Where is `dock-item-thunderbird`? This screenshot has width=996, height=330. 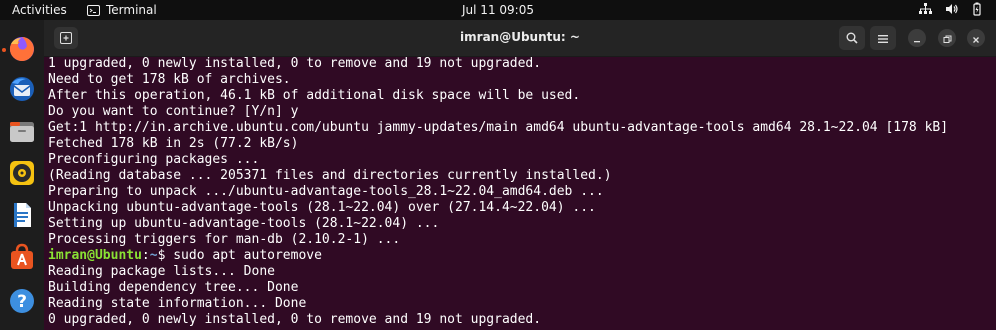
dock-item-thunderbird is located at coordinates (22, 91).